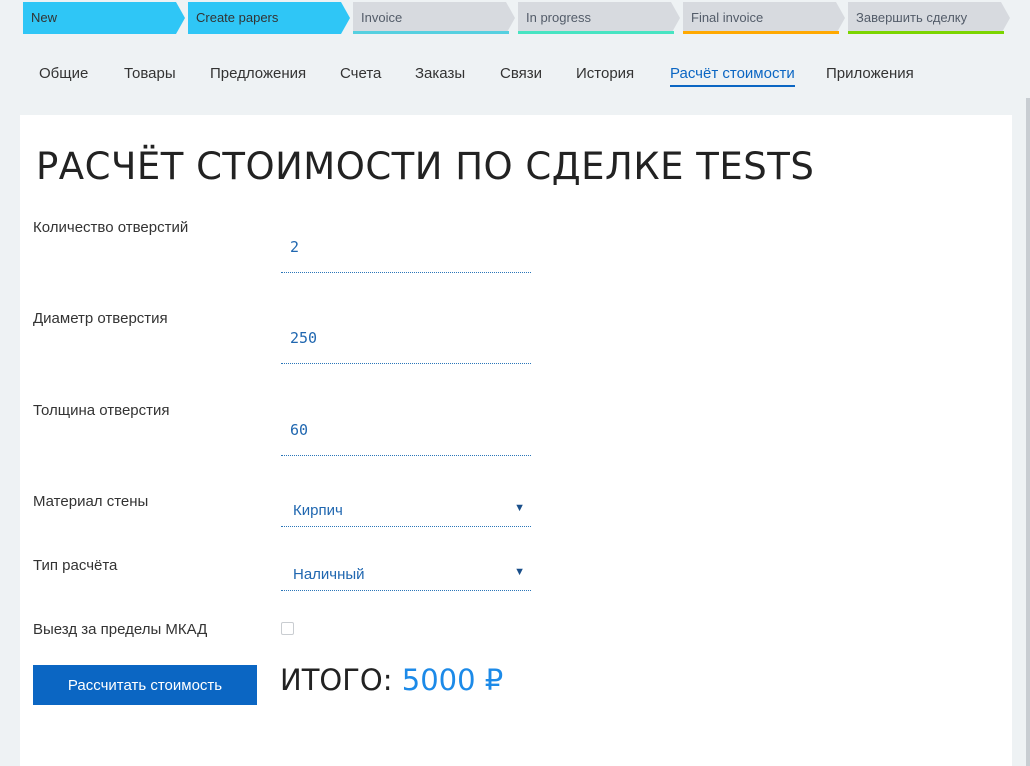 This screenshot has height=766, width=1030. I want to click on hole-thickness-field, so click(406, 433).